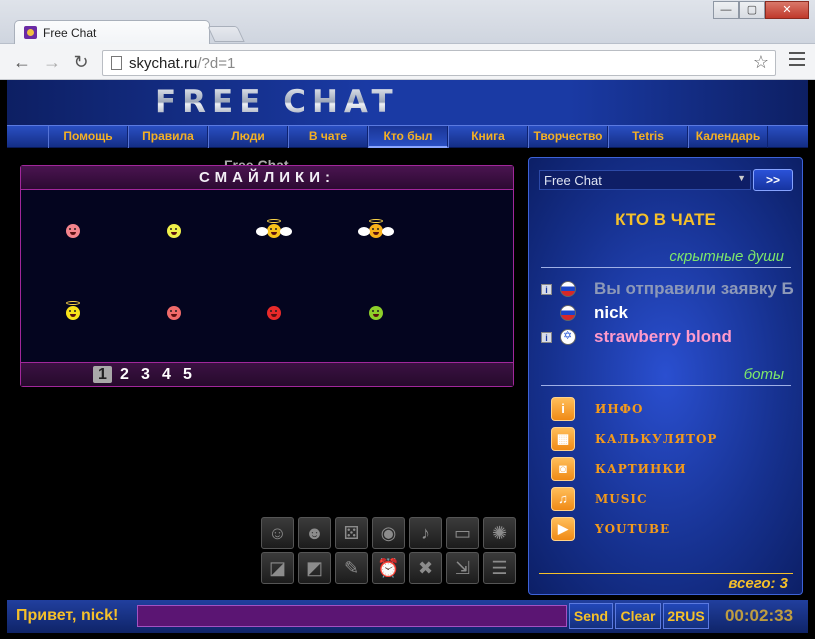 This screenshot has width=815, height=639. I want to click on nav-guestbook: Книга, so click(488, 137).